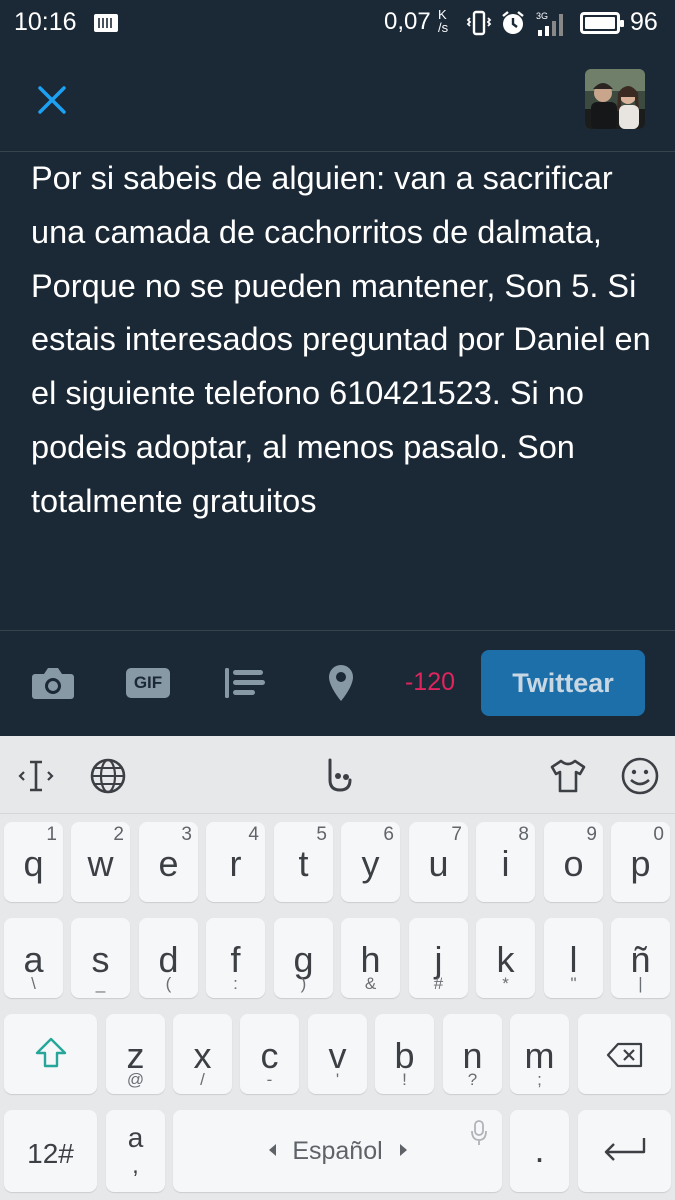 Image resolution: width=675 pixels, height=1200 pixels. Describe the element at coordinates (106, 23) in the screenshot. I see `keyboard-icon` at that location.